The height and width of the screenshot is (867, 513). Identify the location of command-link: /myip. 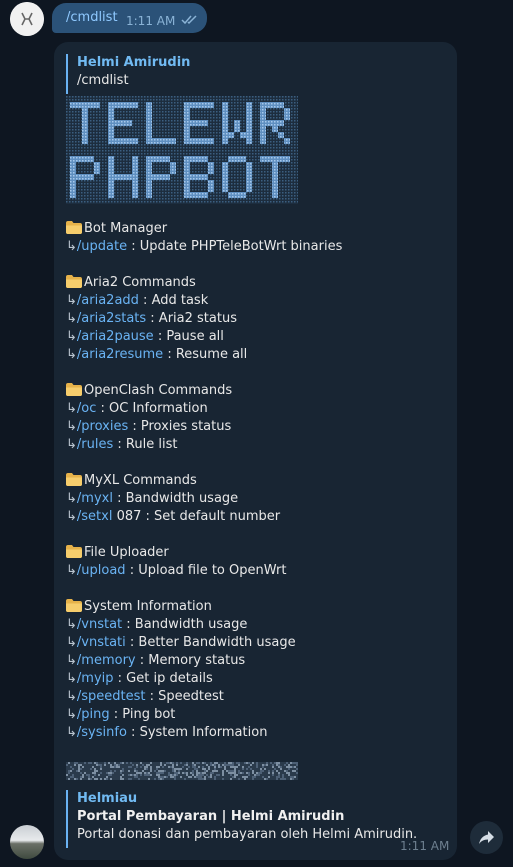
(95, 678).